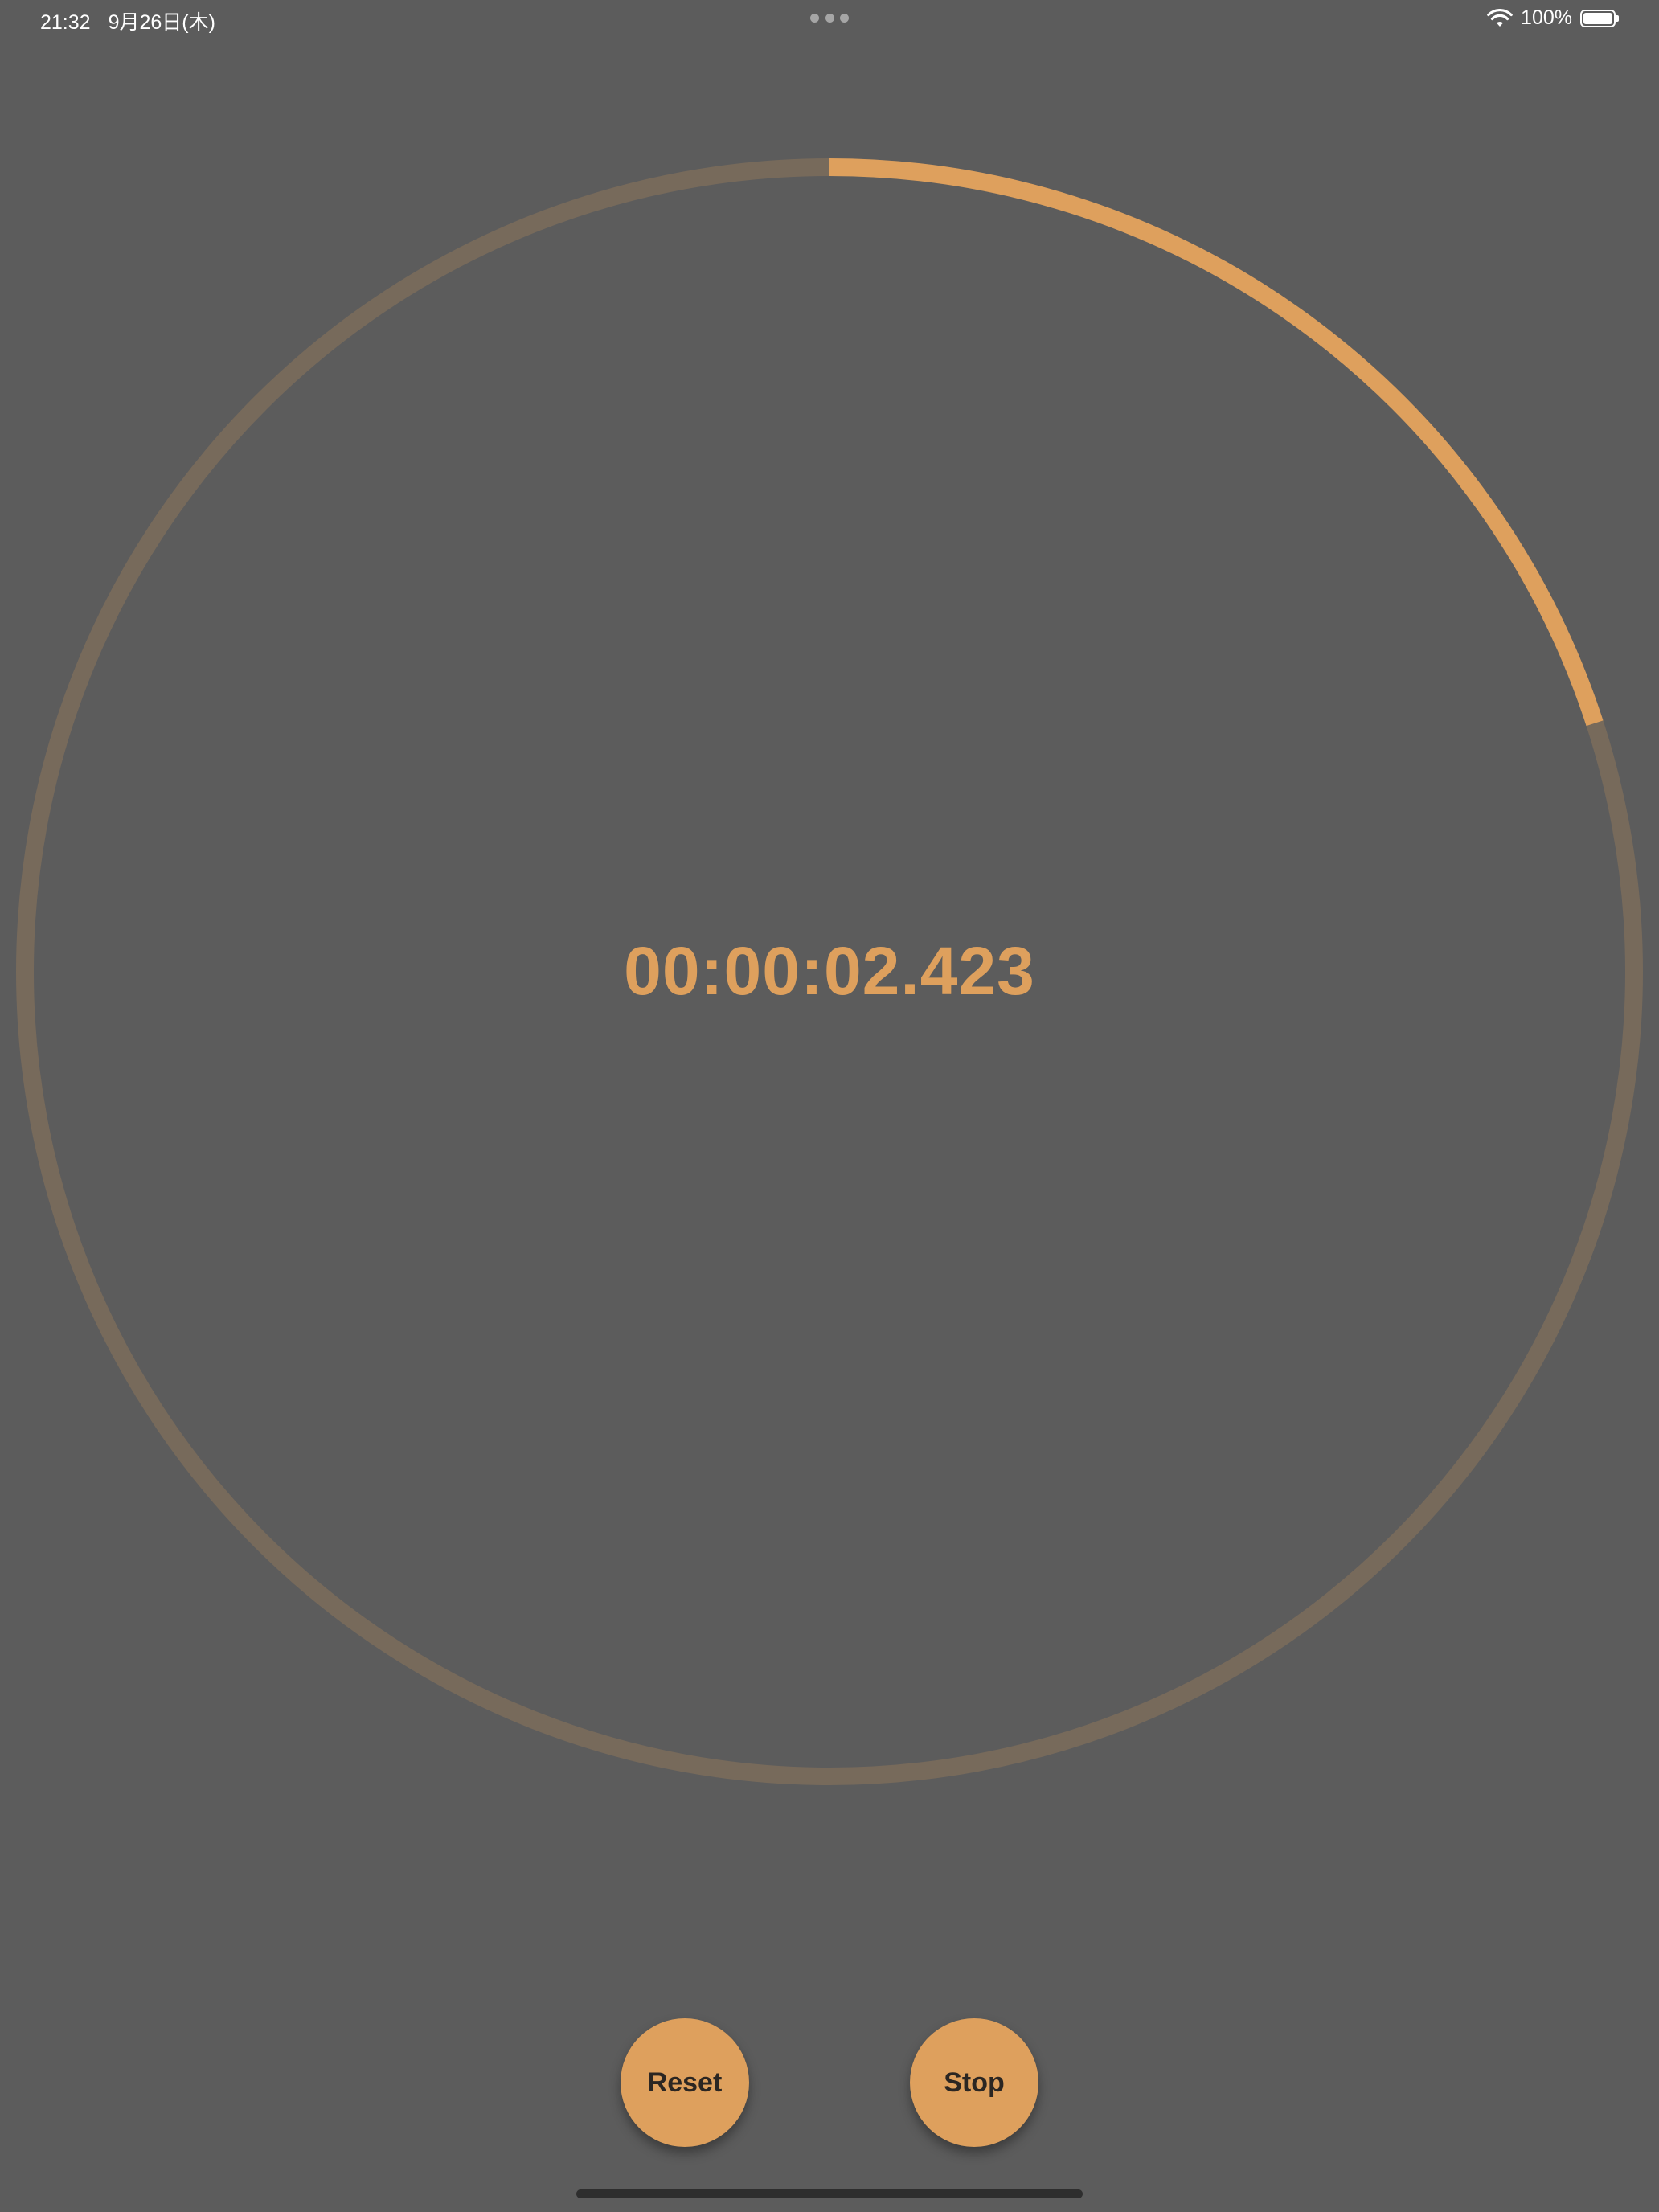  I want to click on stop-button: Stop, so click(974, 2082).